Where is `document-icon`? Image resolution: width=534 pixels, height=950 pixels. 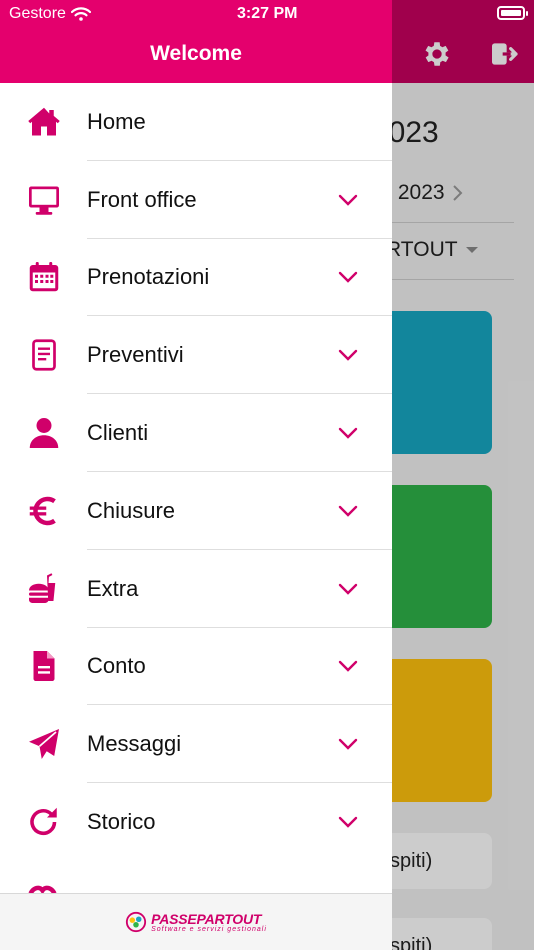 document-icon is located at coordinates (44, 355).